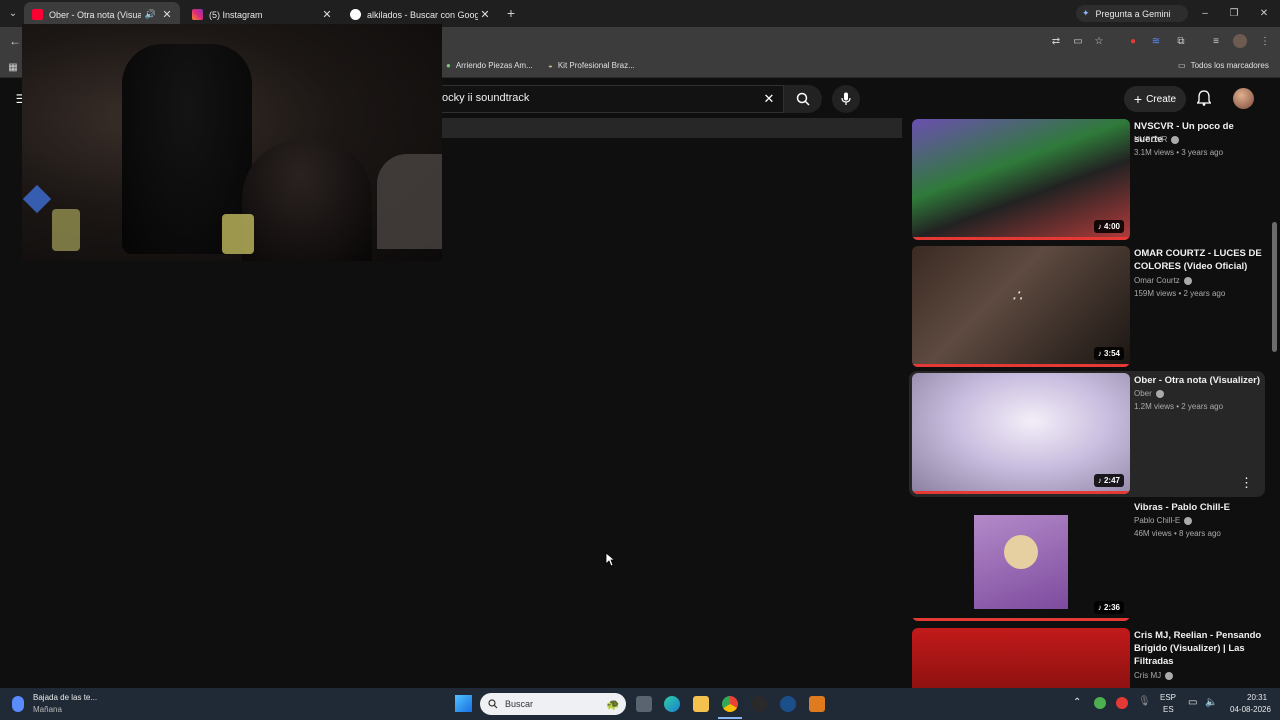 This screenshot has height=720, width=1280. I want to click on network-icon: ▭, so click(1192, 702).